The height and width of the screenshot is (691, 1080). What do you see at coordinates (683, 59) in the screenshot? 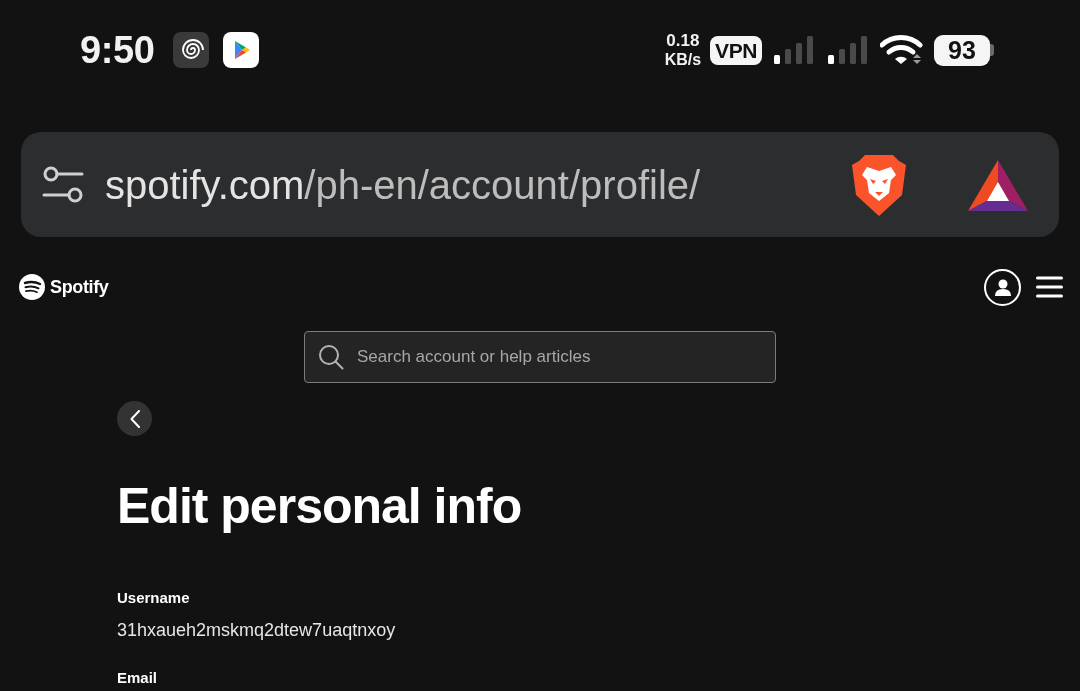
I see `network-speed-unit: KB/s` at bounding box center [683, 59].